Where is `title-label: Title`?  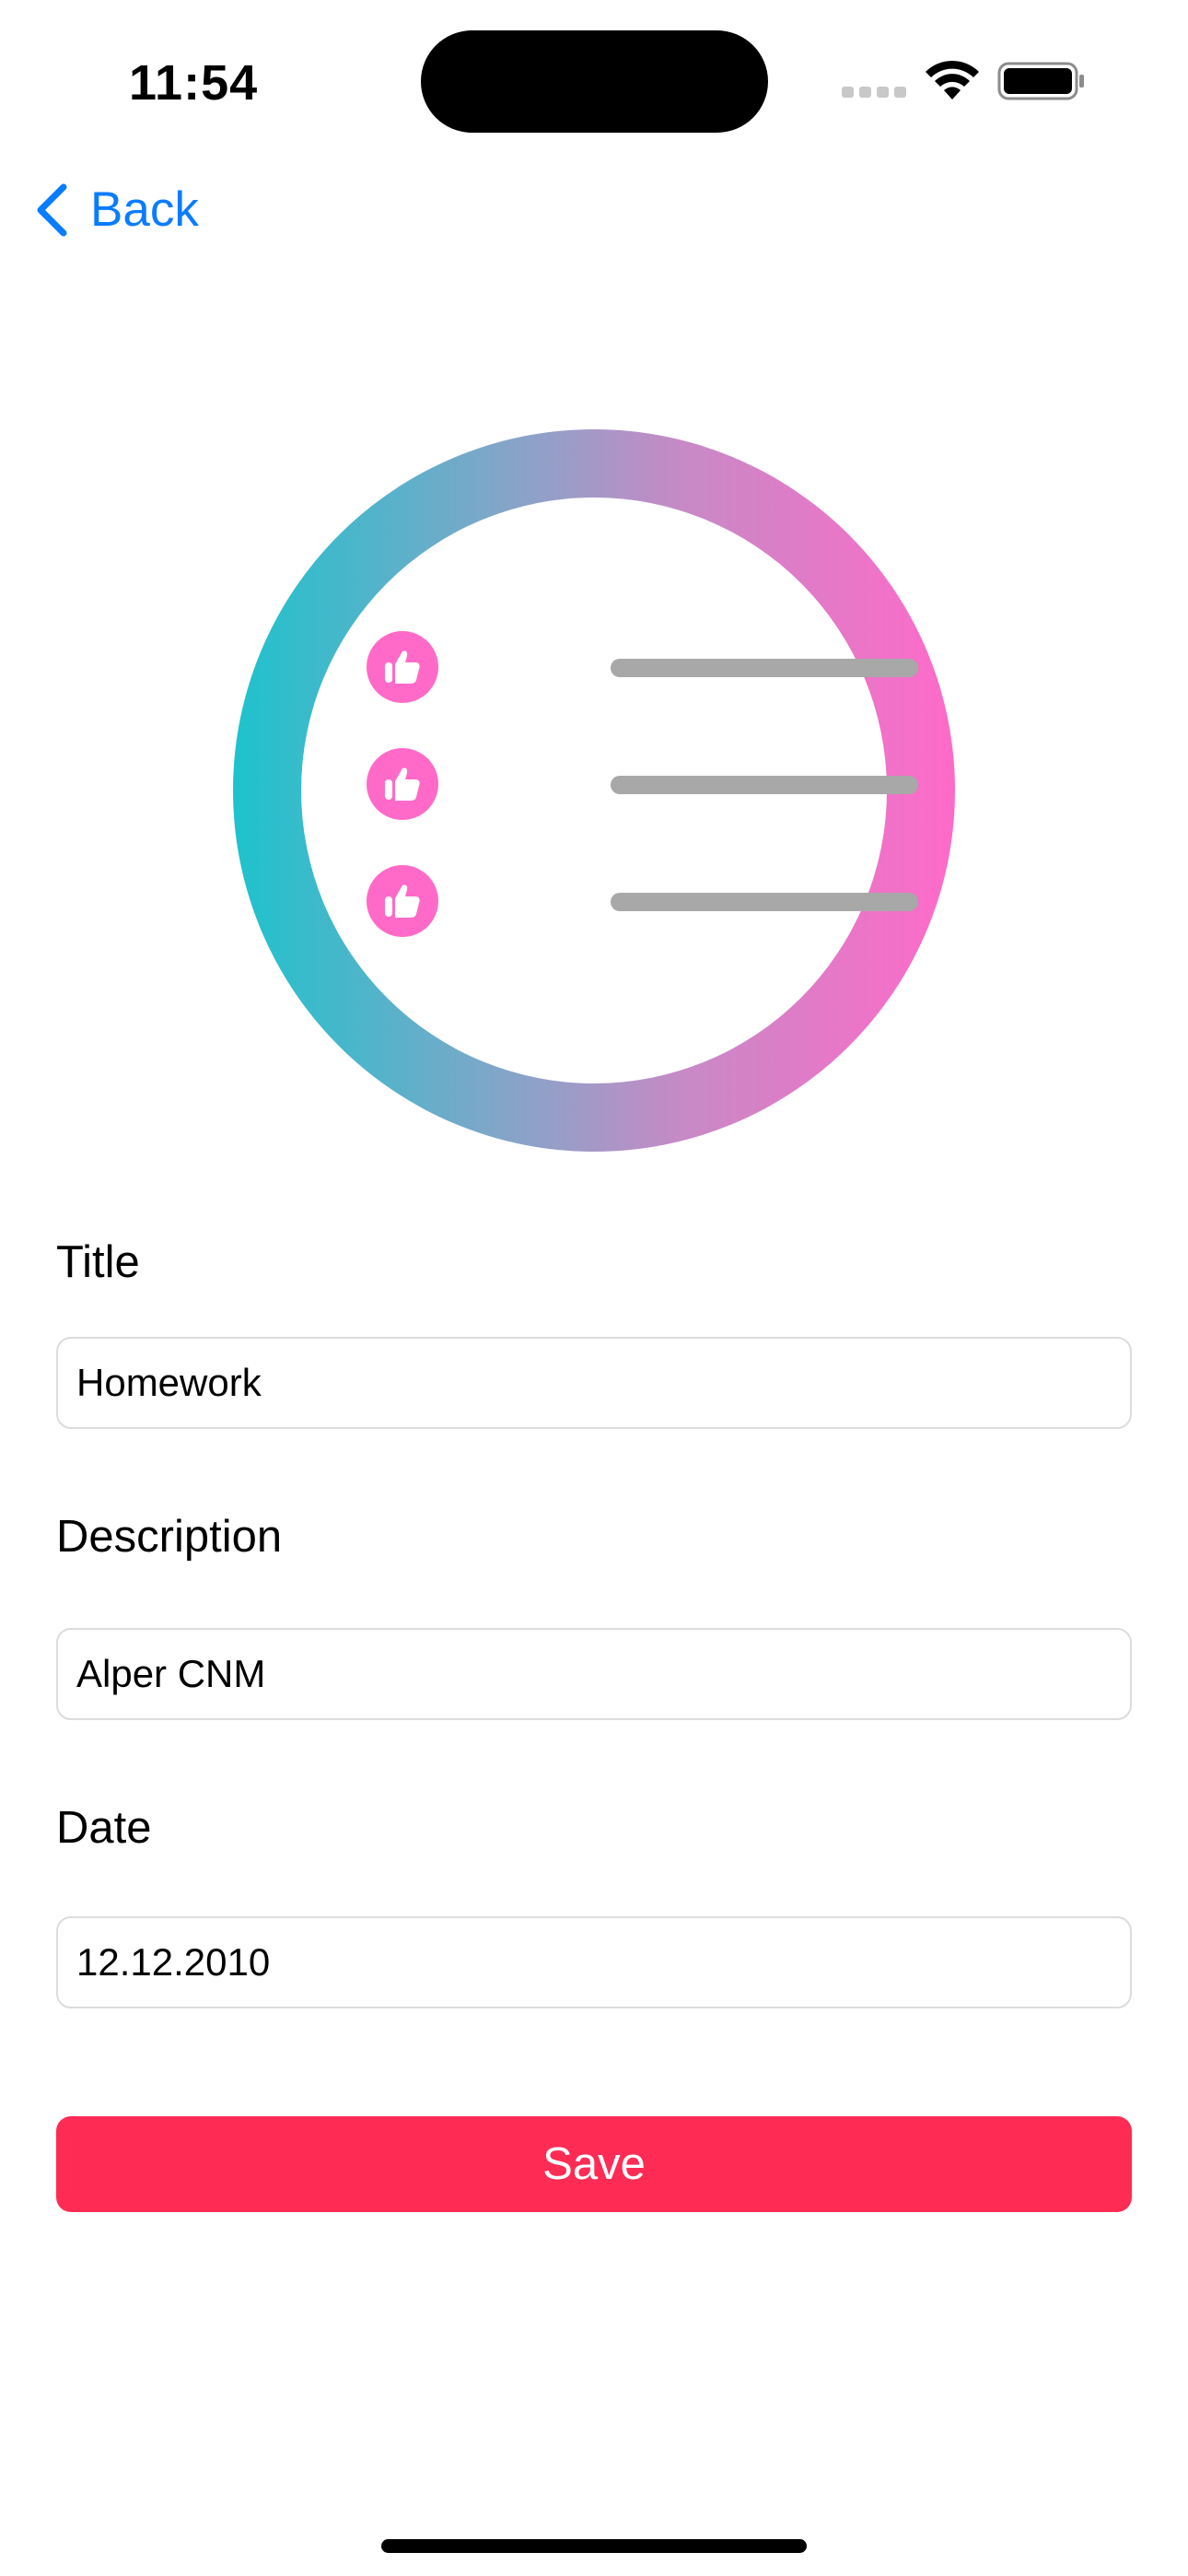 title-label: Title is located at coordinates (98, 1262).